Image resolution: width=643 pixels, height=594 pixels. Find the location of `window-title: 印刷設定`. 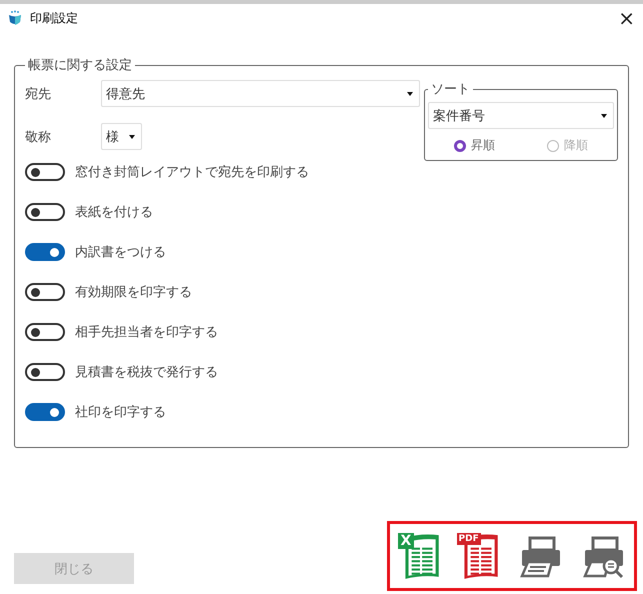

window-title: 印刷設定 is located at coordinates (54, 18).